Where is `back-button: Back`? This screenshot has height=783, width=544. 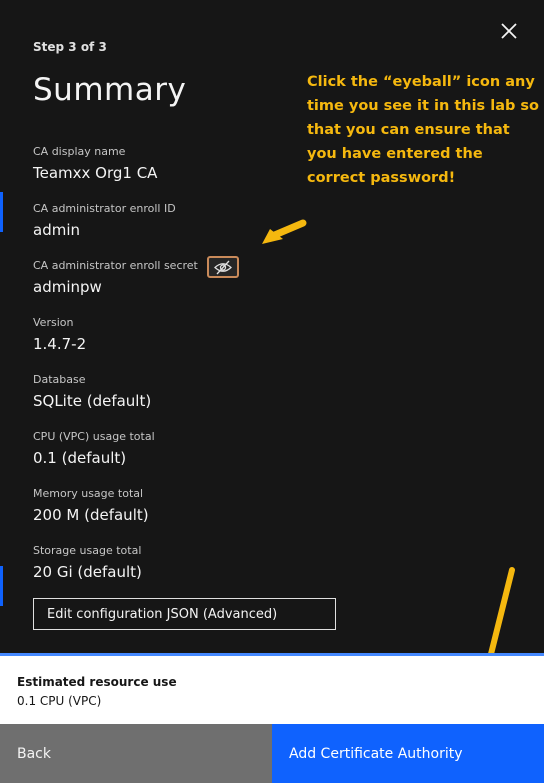 back-button: Back is located at coordinates (136, 753).